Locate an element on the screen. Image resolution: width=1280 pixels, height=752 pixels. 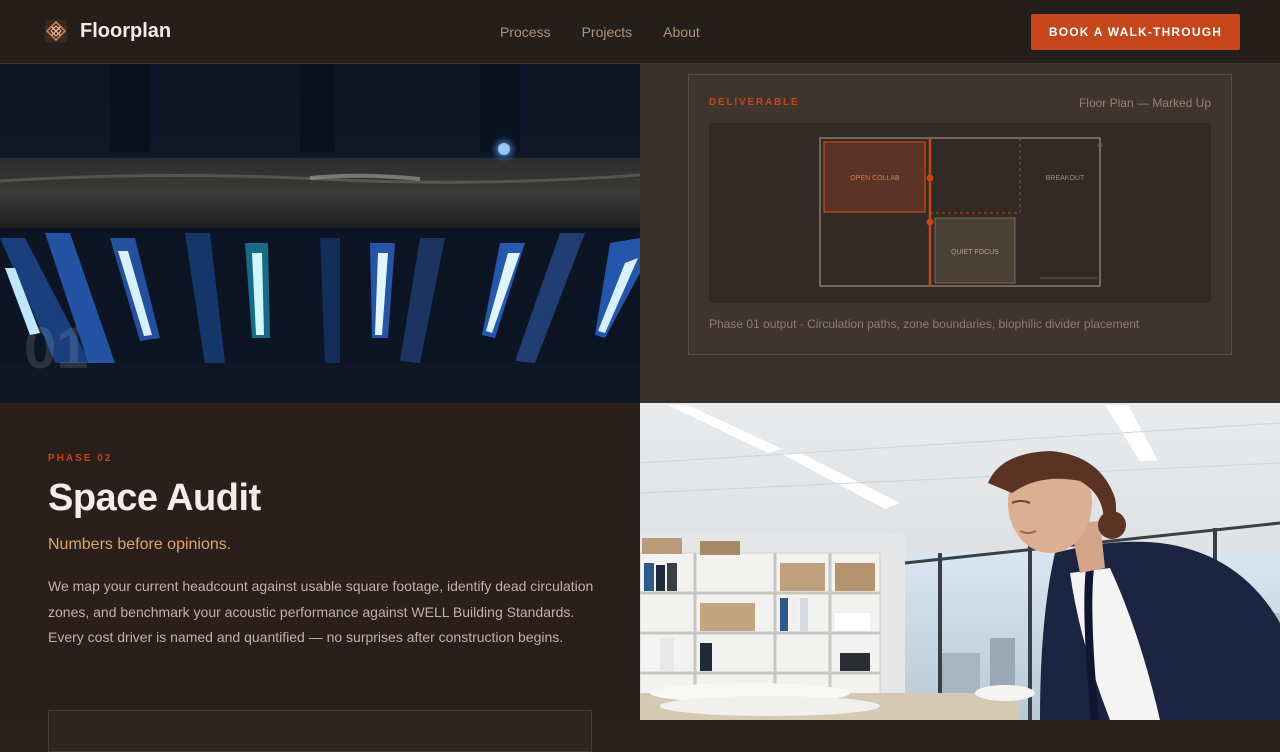
phase-label: PHASE 02 is located at coordinates (80, 458).